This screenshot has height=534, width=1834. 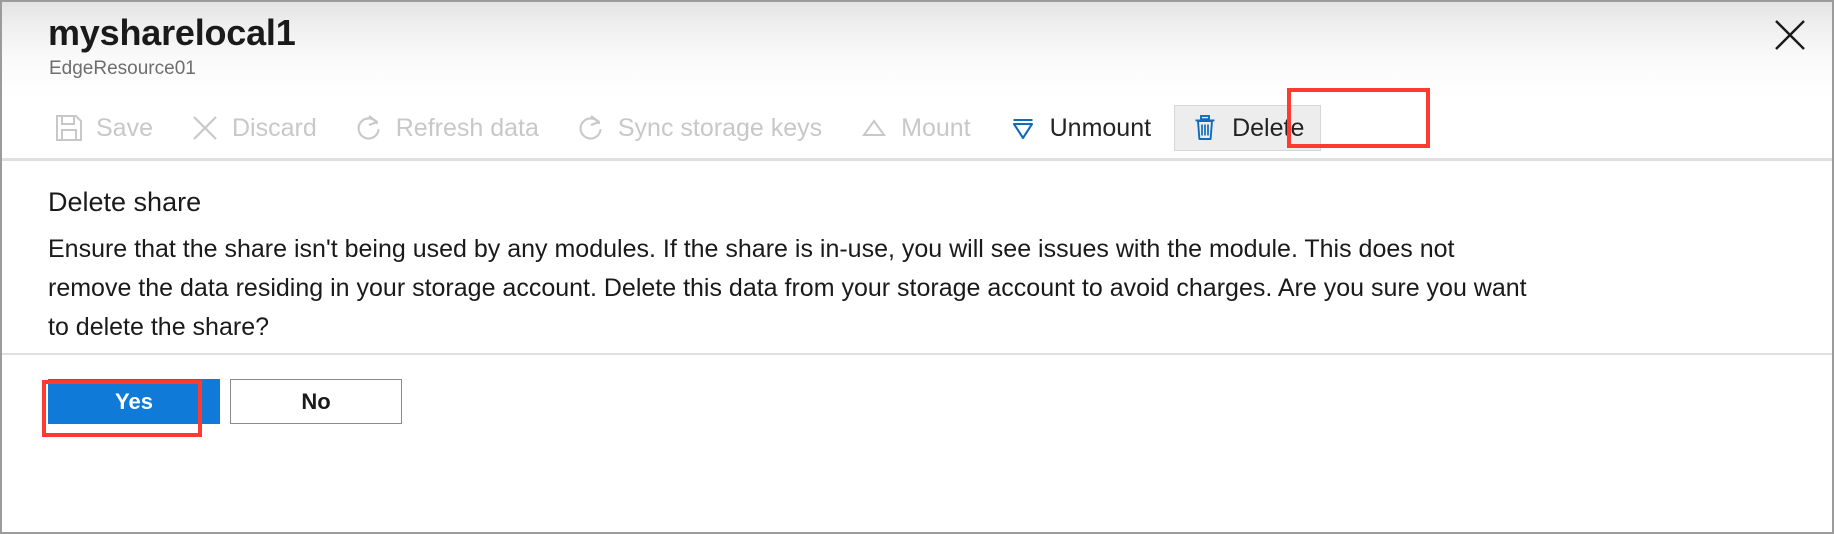 I want to click on command-delete: Delete, so click(x=1248, y=128).